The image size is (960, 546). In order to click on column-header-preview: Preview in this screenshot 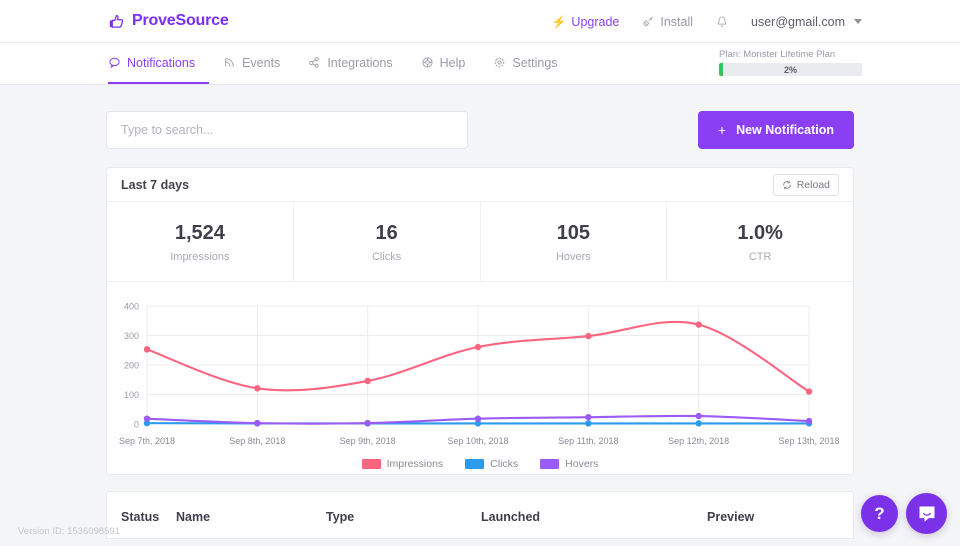, I will do `click(731, 517)`.